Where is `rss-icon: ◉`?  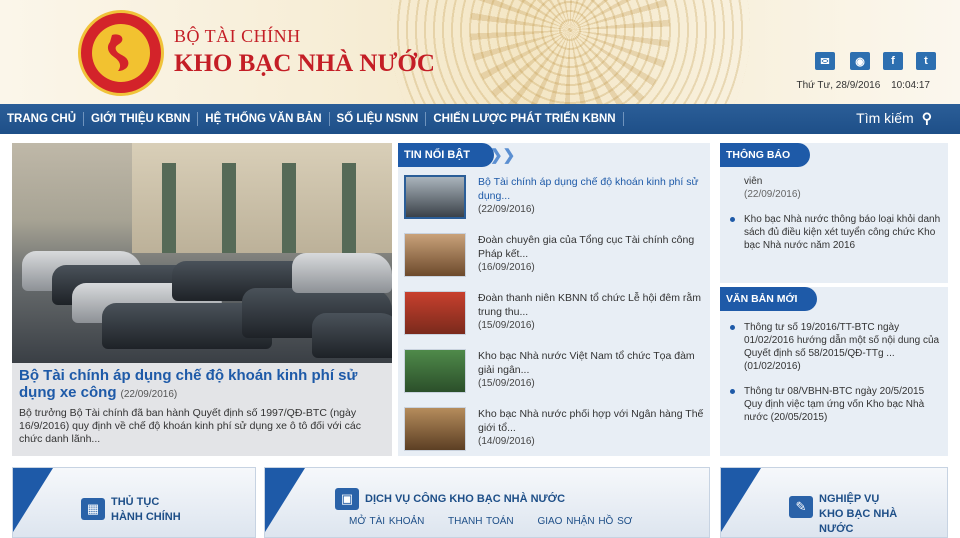 rss-icon: ◉ is located at coordinates (860, 61).